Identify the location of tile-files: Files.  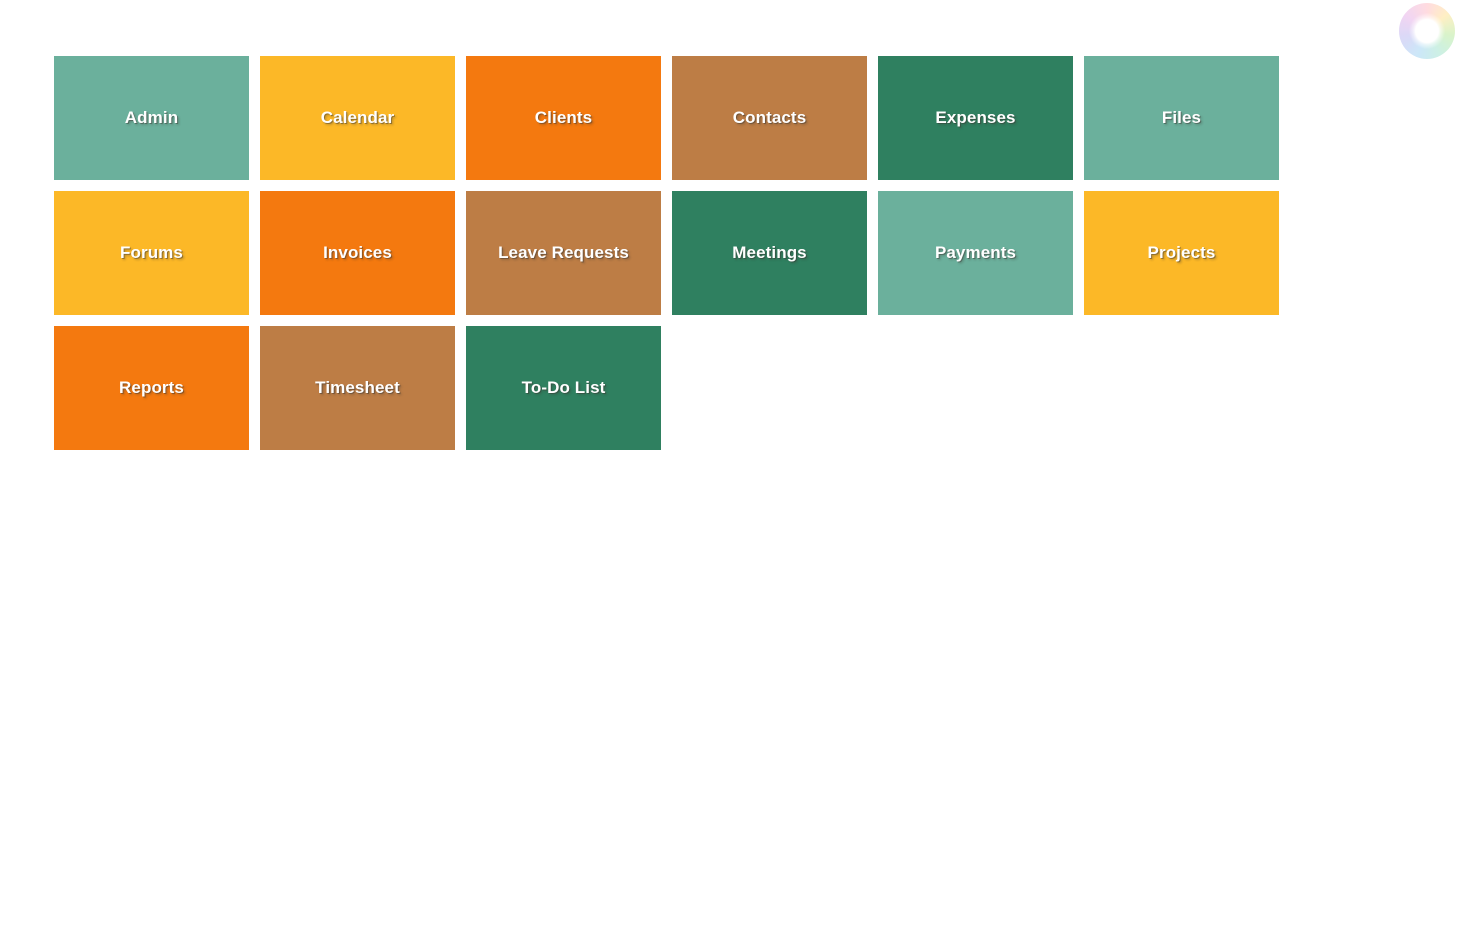
(1181, 118).